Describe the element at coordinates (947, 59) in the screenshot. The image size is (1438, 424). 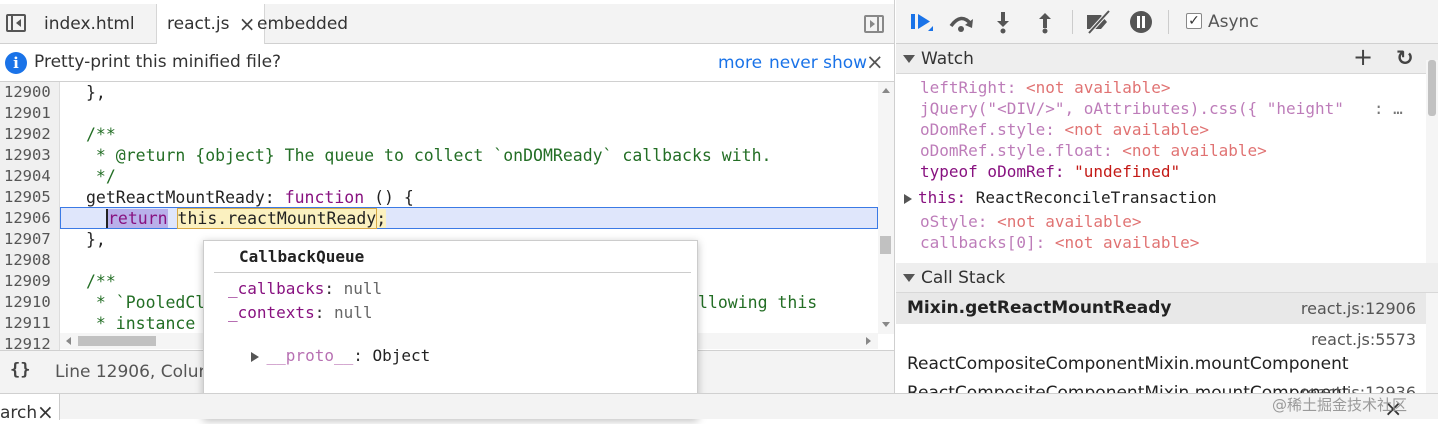
I see `watch-title: Watch` at that location.